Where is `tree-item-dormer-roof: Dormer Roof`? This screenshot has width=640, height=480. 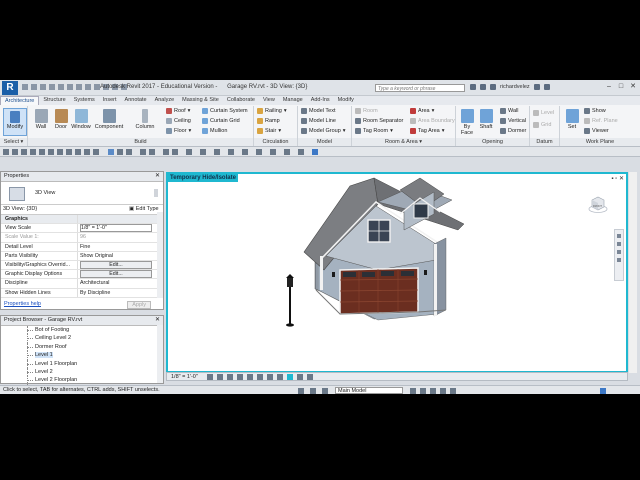 tree-item-dormer-roof: Dormer Roof is located at coordinates (82, 347).